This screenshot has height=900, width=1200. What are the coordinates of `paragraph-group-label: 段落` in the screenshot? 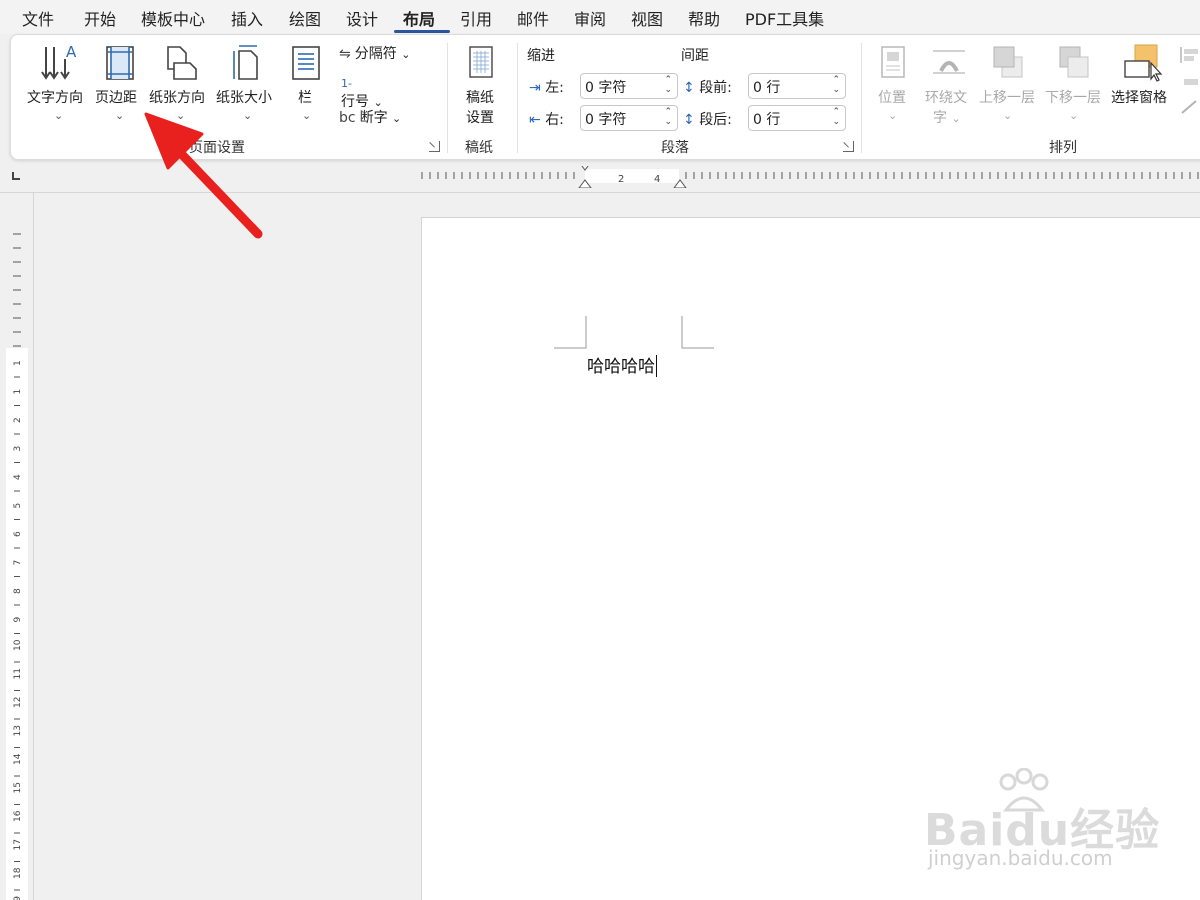 It's located at (675, 148).